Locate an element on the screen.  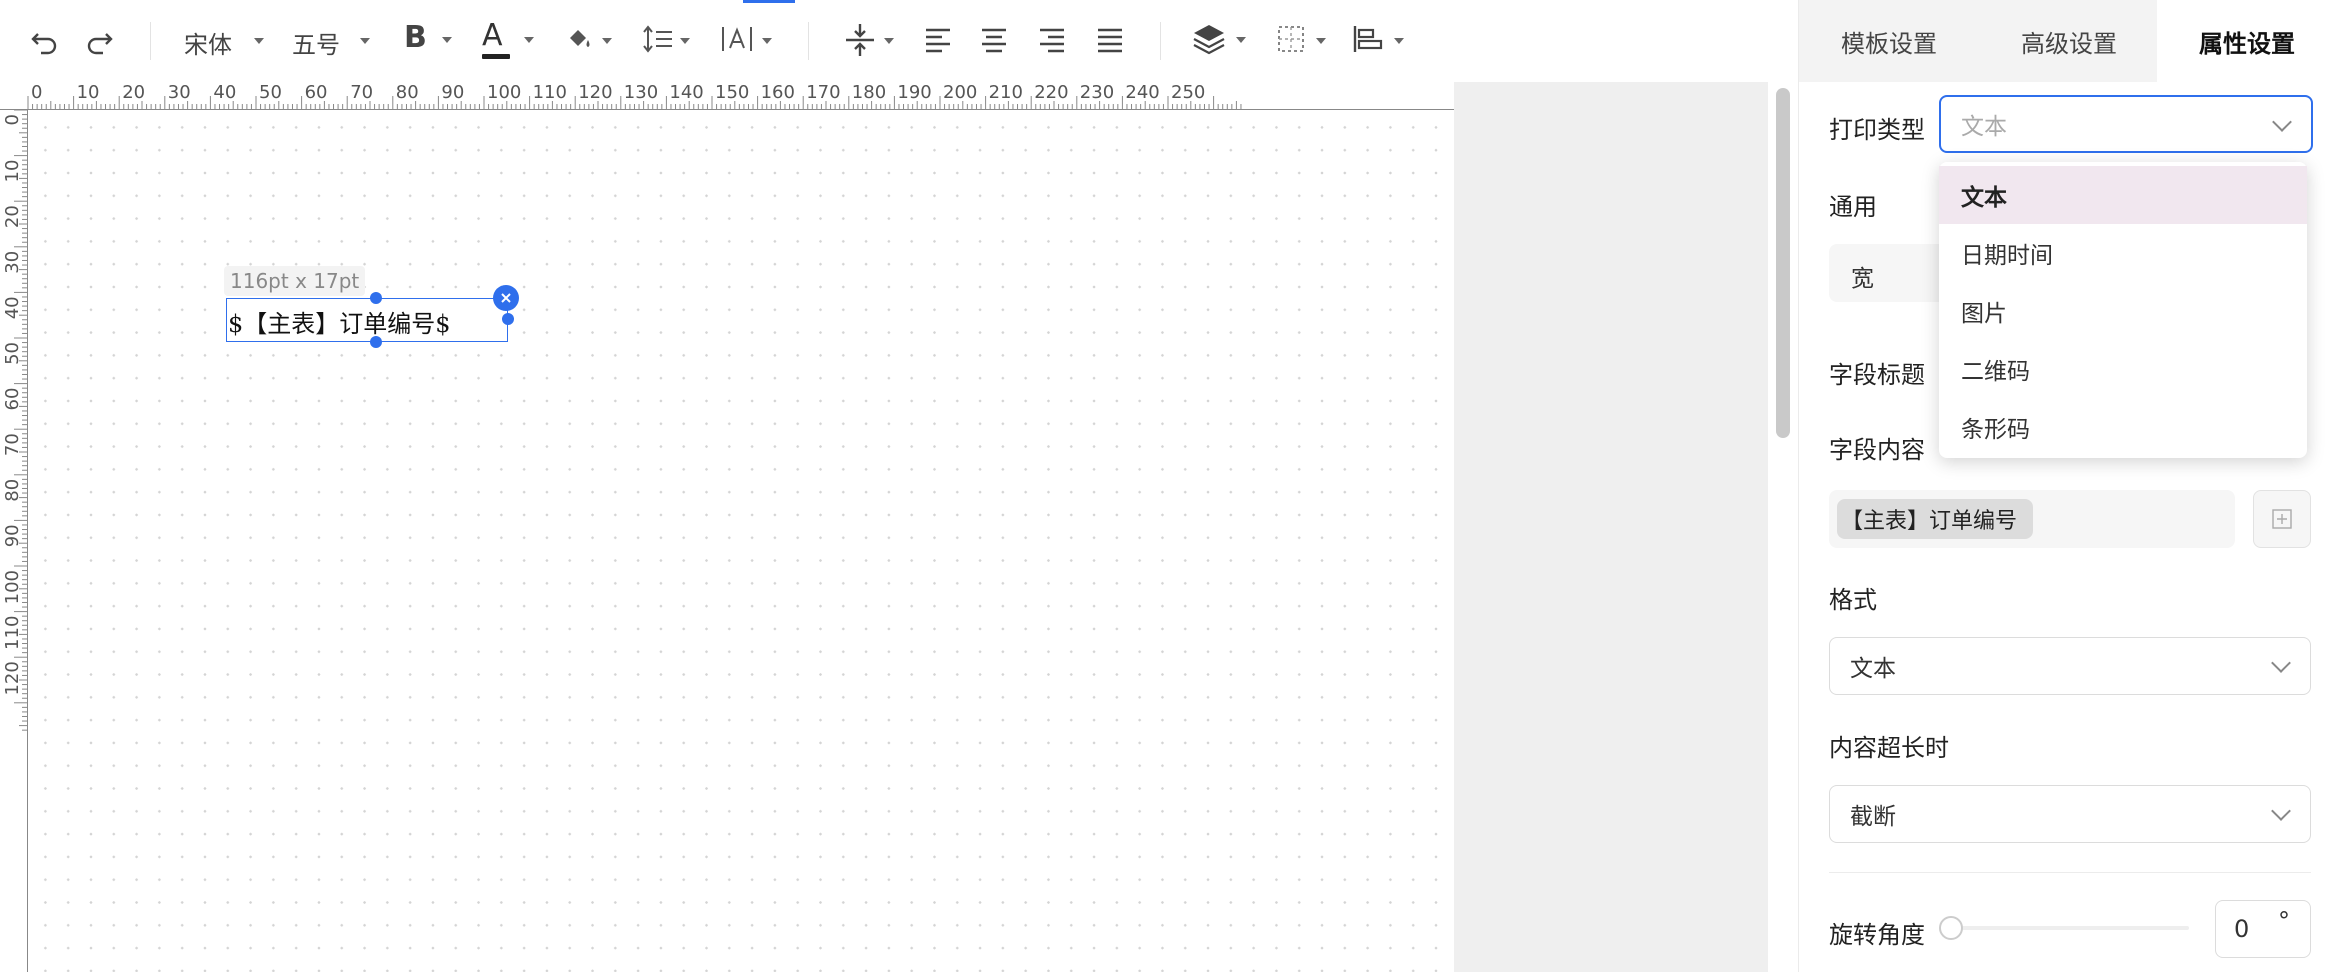
toolbar: 宋体 五号 B A is located at coordinates (899, 41).